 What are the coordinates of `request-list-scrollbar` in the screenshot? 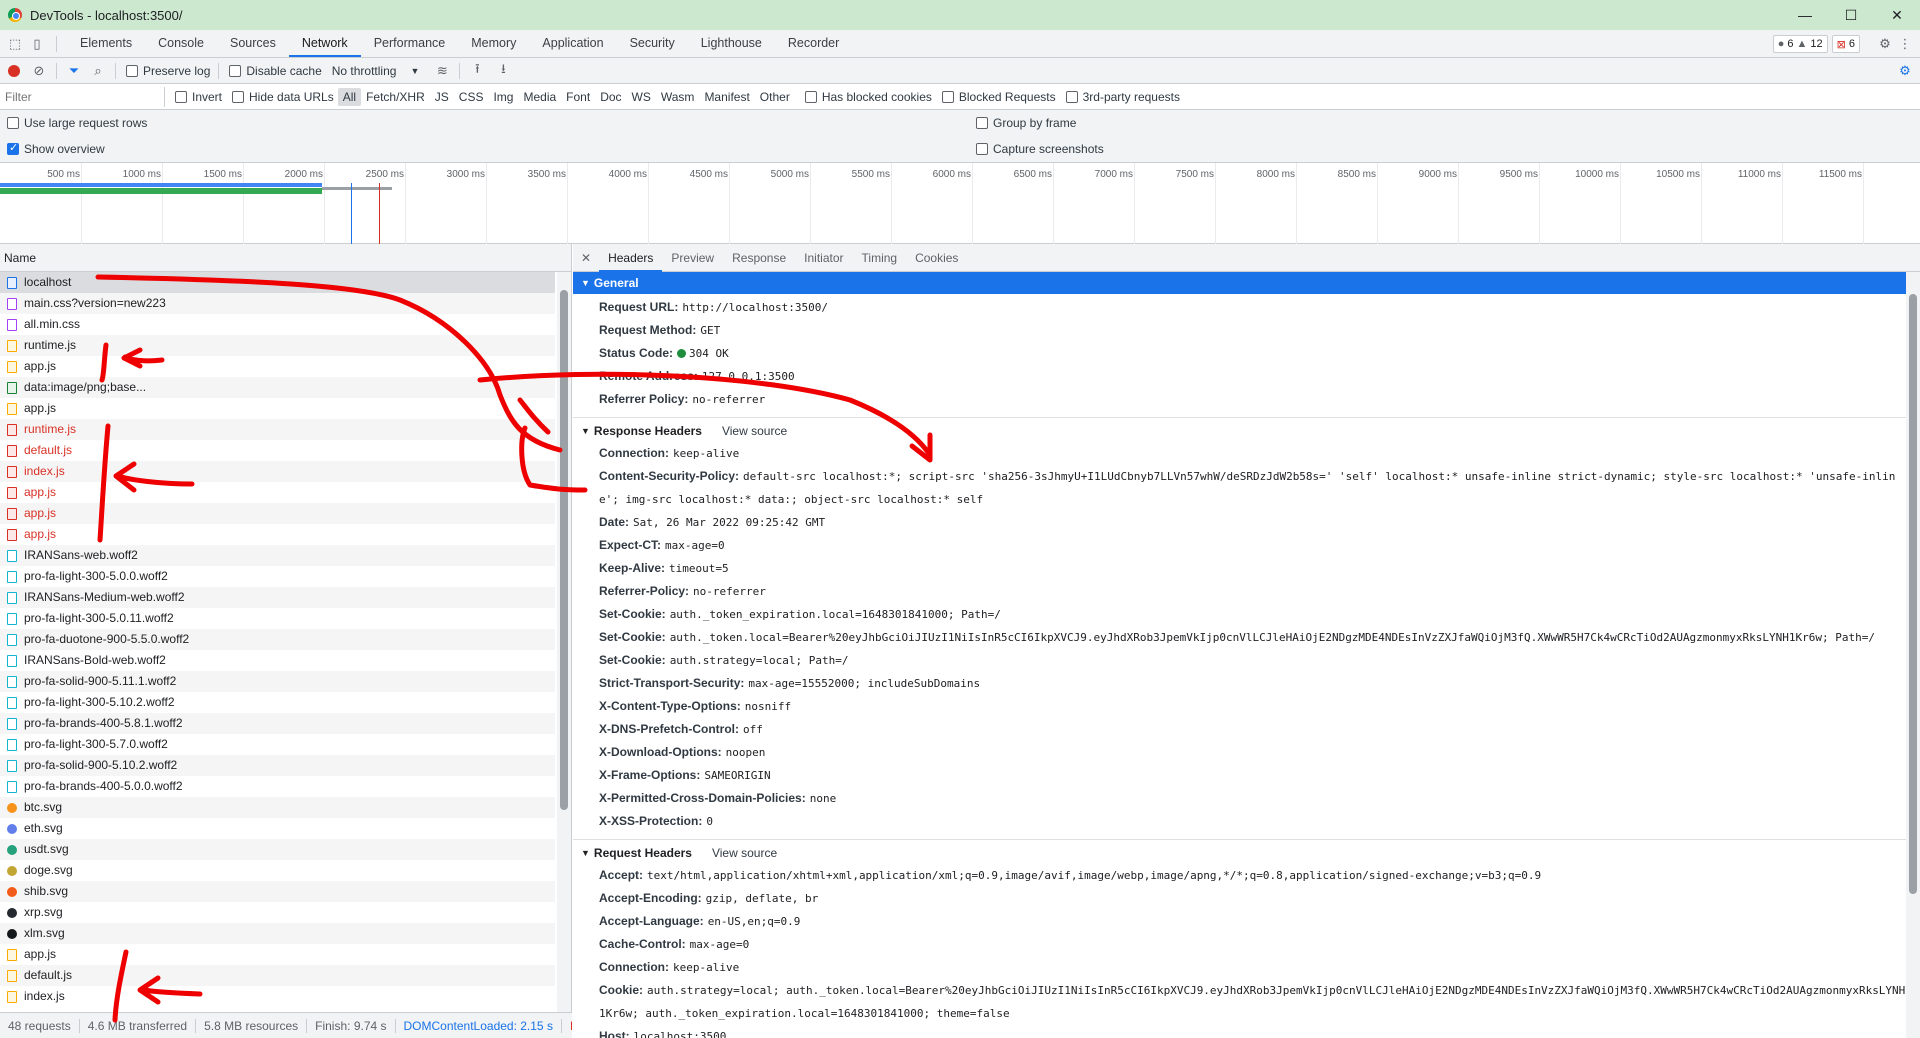 It's located at (564, 642).